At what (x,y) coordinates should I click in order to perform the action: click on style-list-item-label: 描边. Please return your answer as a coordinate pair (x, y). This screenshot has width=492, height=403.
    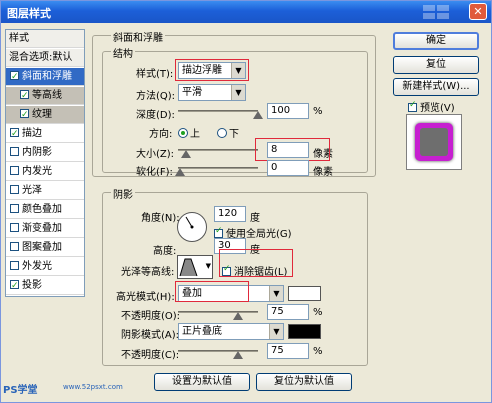
    Looking at the image, I should click on (32, 133).